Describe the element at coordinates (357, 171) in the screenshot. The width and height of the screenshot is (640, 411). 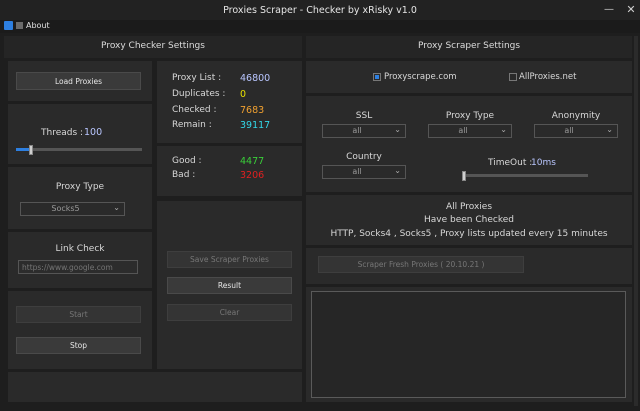
I see `country-value: all` at that location.